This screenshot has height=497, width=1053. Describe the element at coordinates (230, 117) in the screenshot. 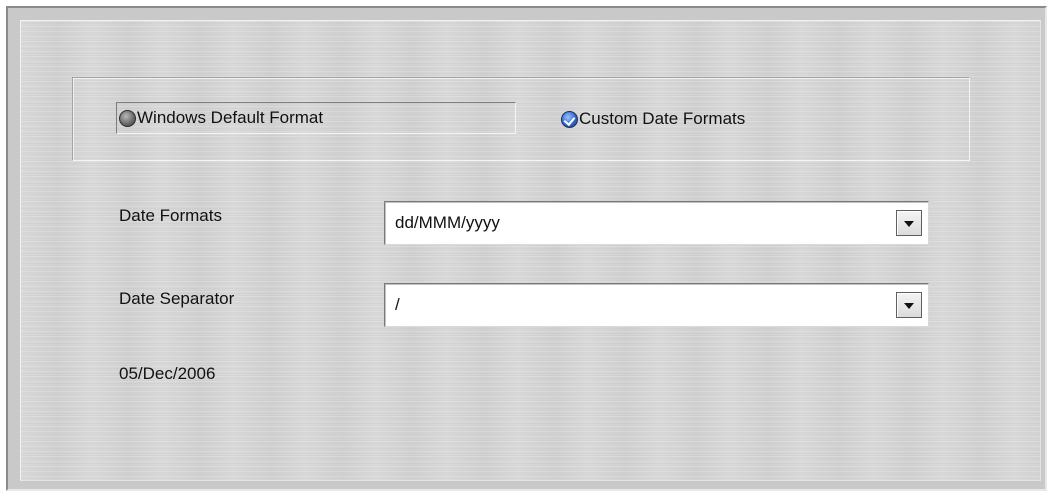

I see `windows-default-format-label: Windows Default Format` at that location.